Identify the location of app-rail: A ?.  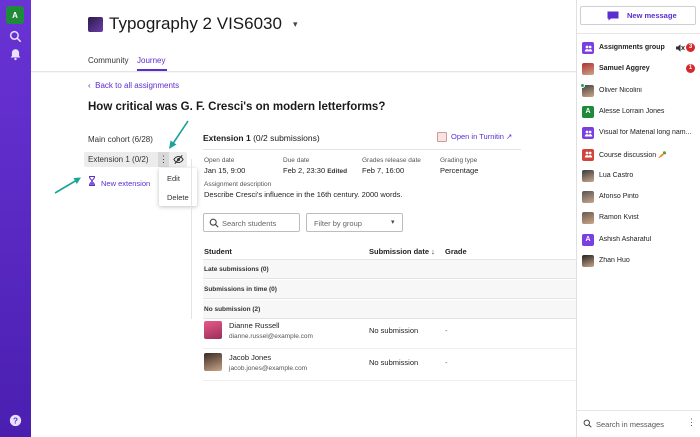
(15, 218).